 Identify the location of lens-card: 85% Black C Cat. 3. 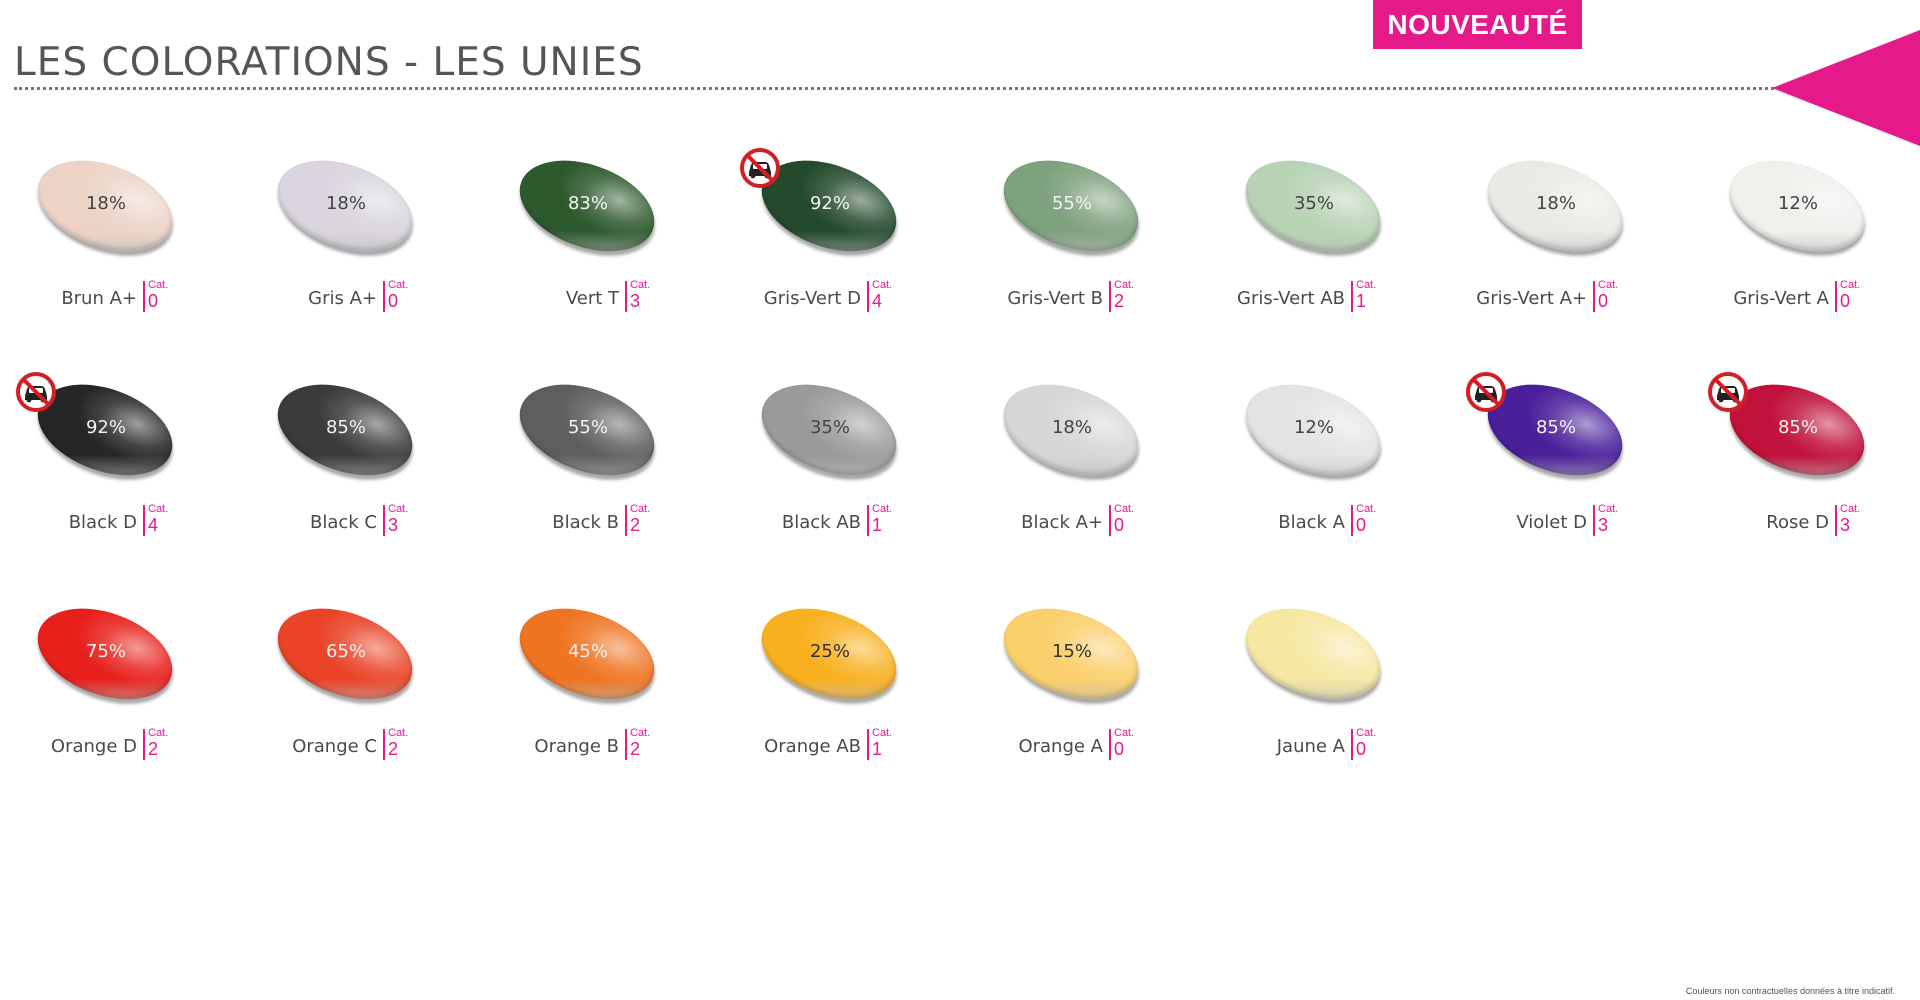
(380, 450).